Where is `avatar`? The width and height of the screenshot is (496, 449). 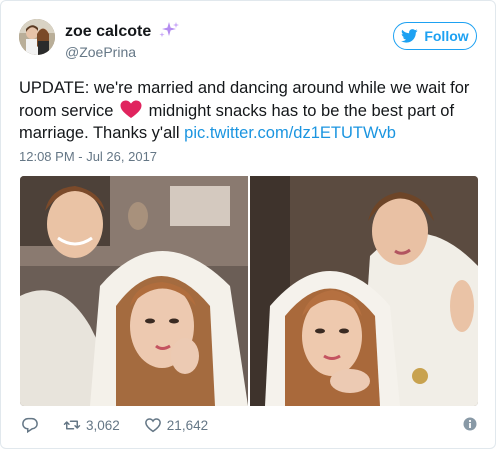
avatar is located at coordinates (37, 37).